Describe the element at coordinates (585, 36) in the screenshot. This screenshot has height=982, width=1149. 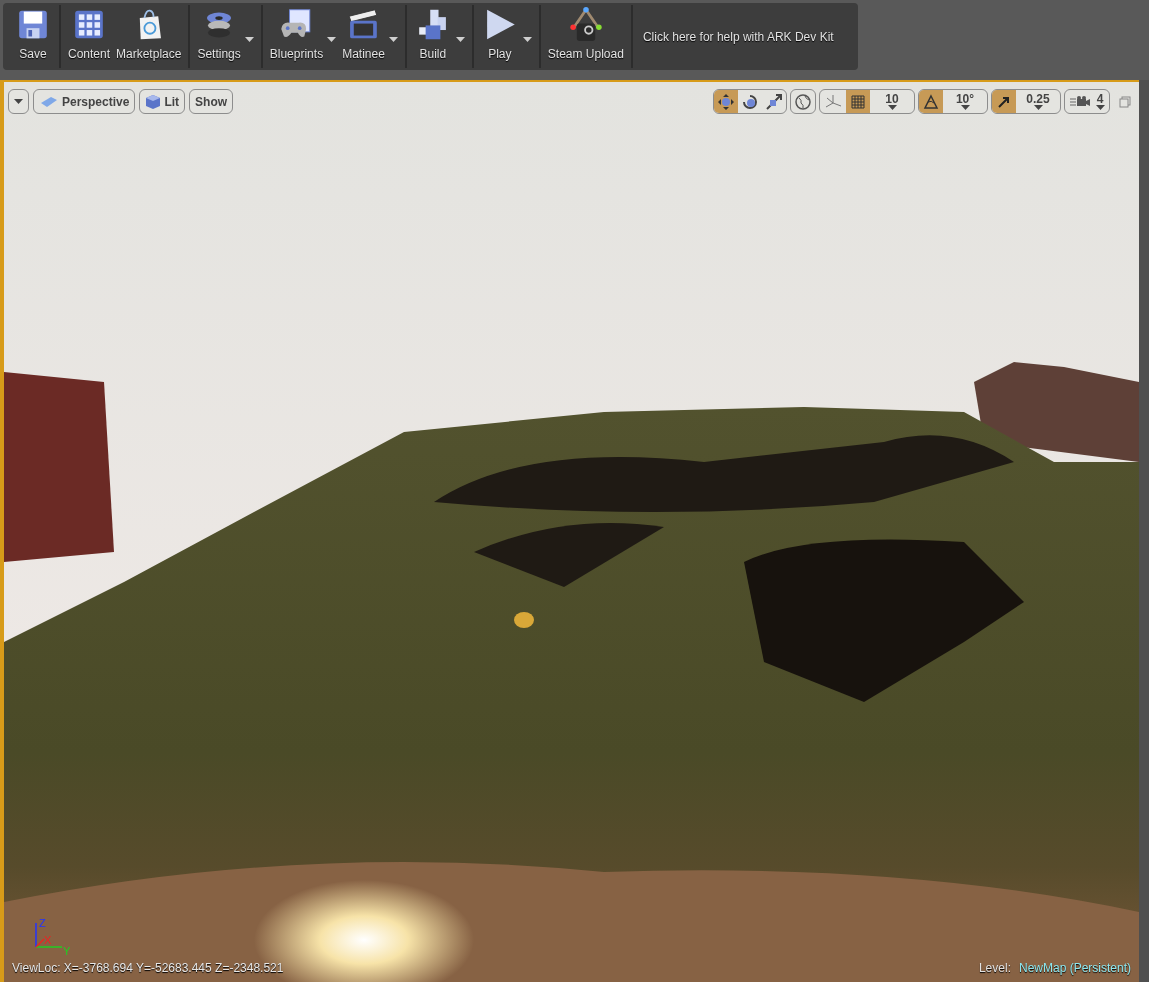
I see `toolbar-button: Steam Upload` at that location.